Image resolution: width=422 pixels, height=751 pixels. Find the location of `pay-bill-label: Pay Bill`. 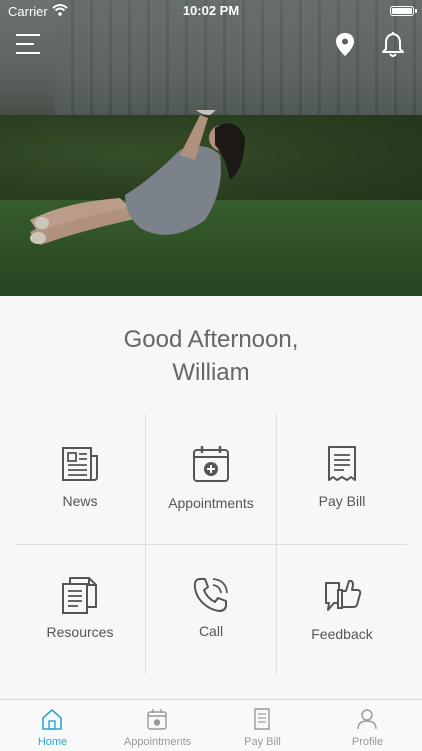

pay-bill-label: Pay Bill is located at coordinates (342, 501).